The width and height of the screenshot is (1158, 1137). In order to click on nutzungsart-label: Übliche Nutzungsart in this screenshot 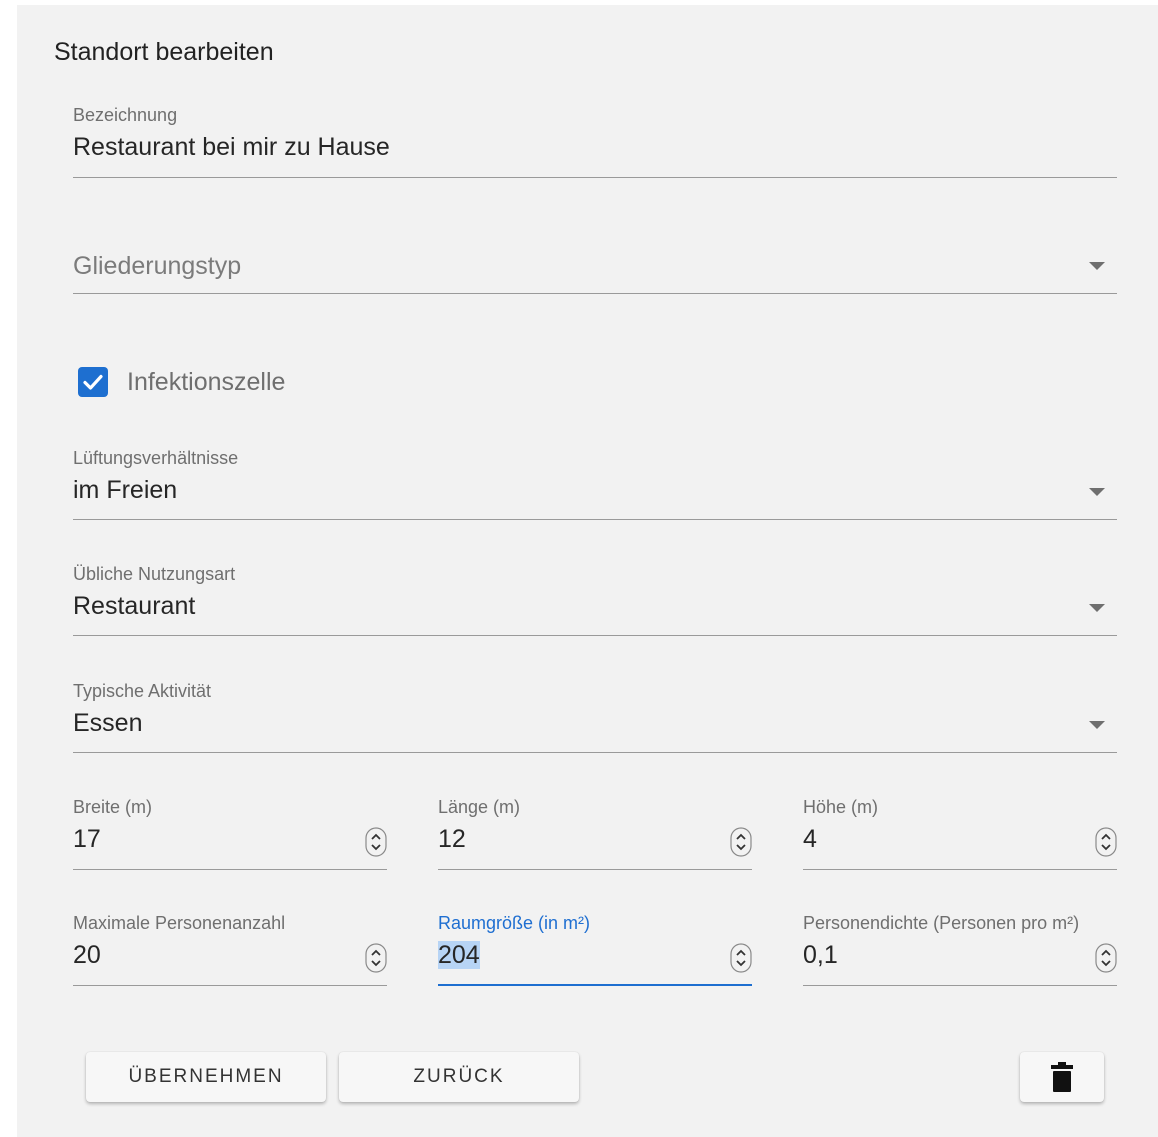, I will do `click(154, 574)`.